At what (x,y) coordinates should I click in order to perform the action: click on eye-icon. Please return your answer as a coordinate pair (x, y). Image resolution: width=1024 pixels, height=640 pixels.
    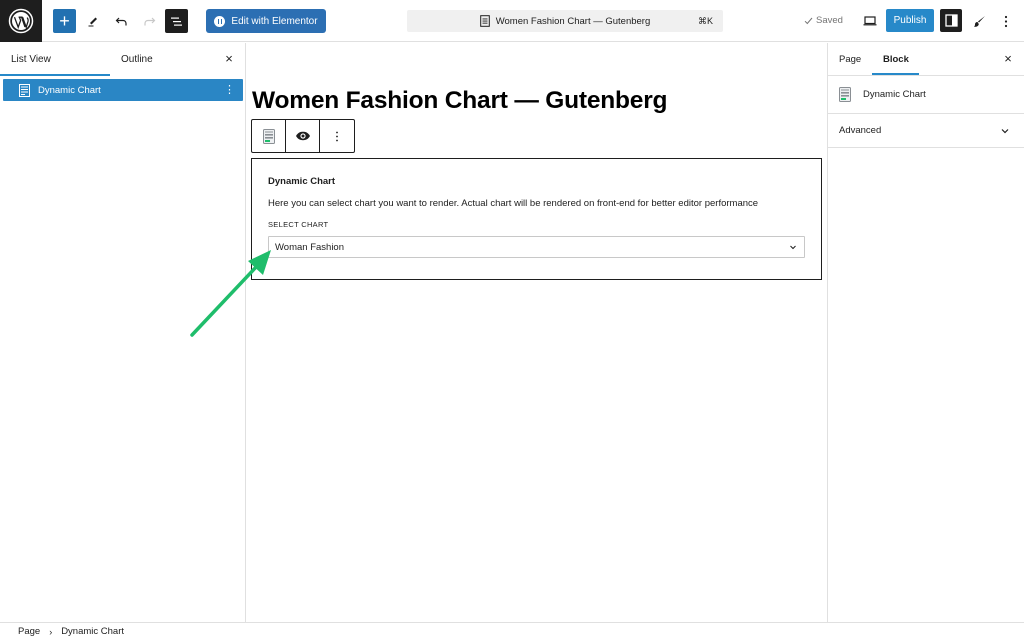
    Looking at the image, I should click on (302, 136).